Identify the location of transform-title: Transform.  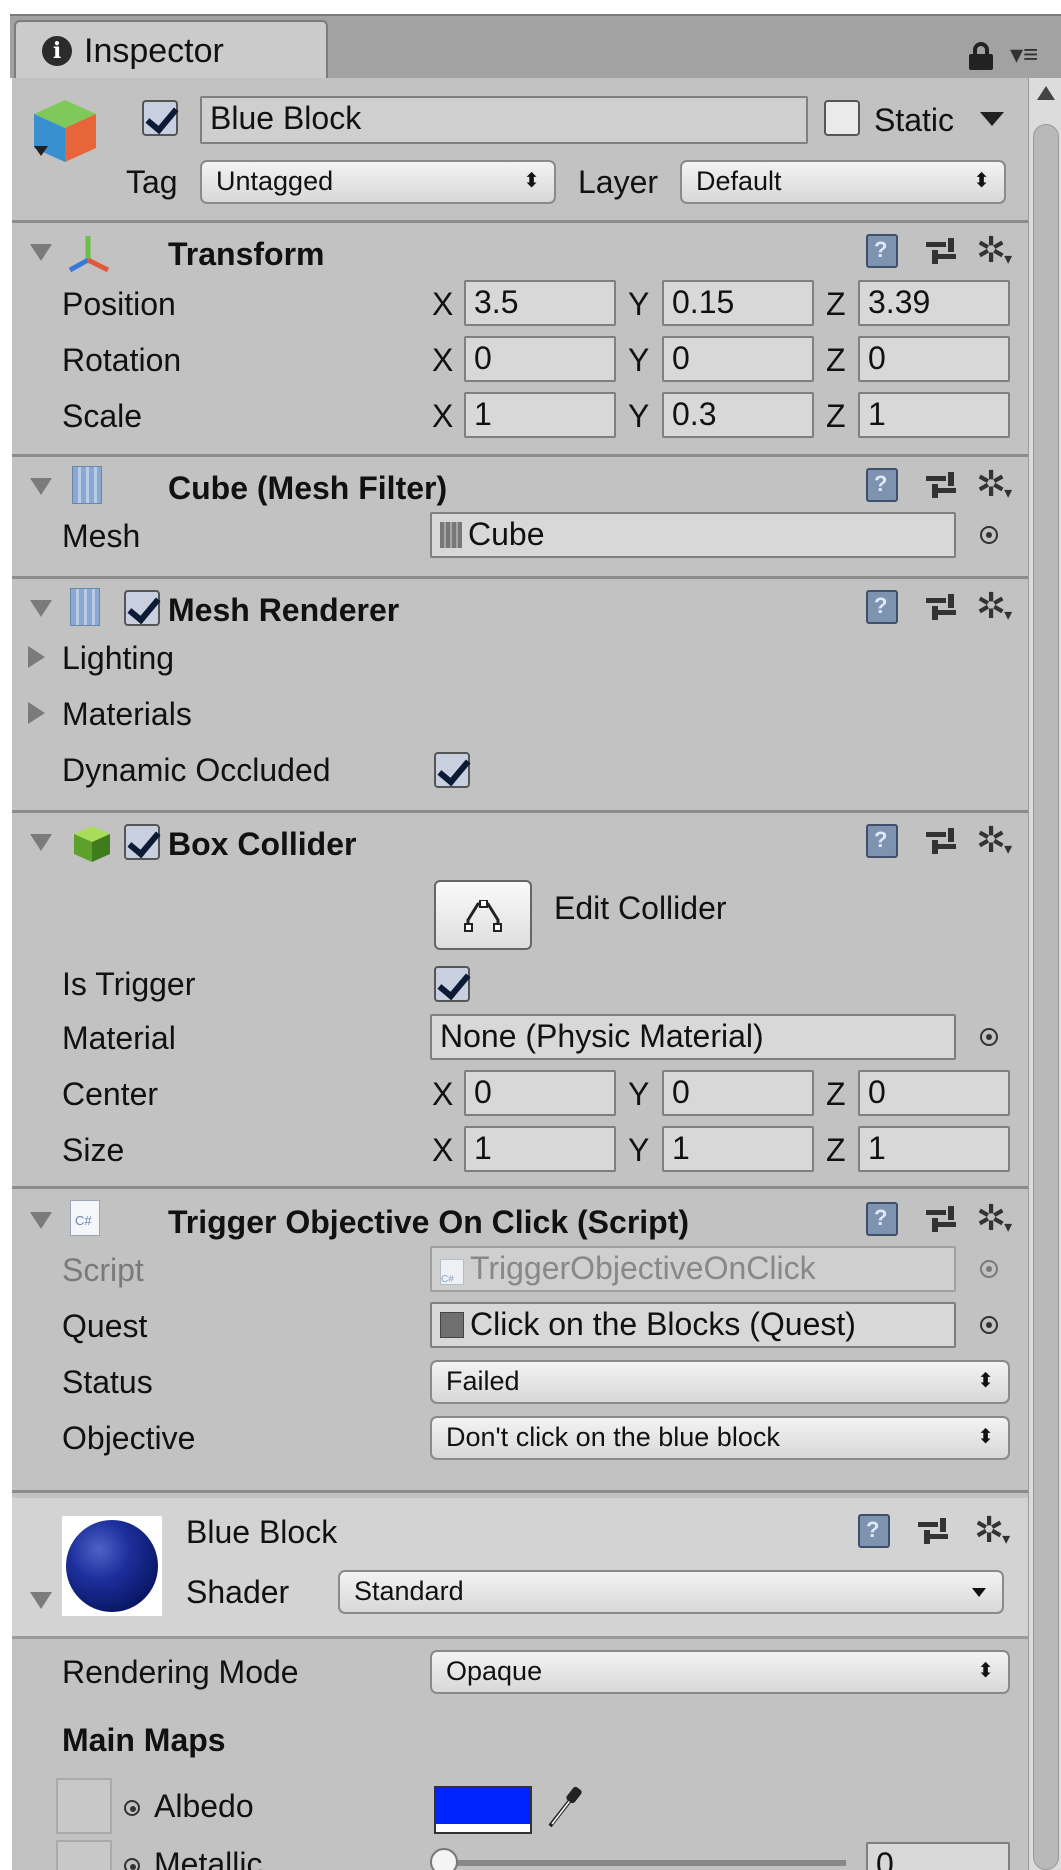
(246, 254).